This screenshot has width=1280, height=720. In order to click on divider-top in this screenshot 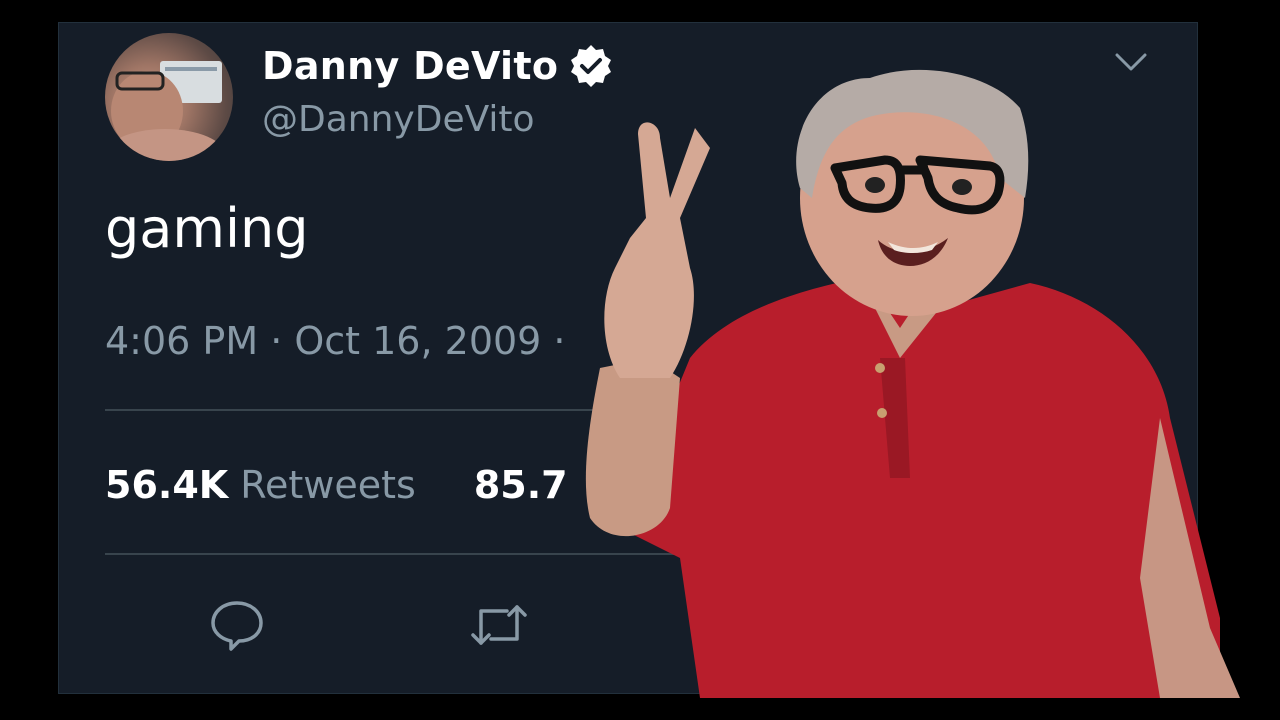, I will do `click(635, 410)`.